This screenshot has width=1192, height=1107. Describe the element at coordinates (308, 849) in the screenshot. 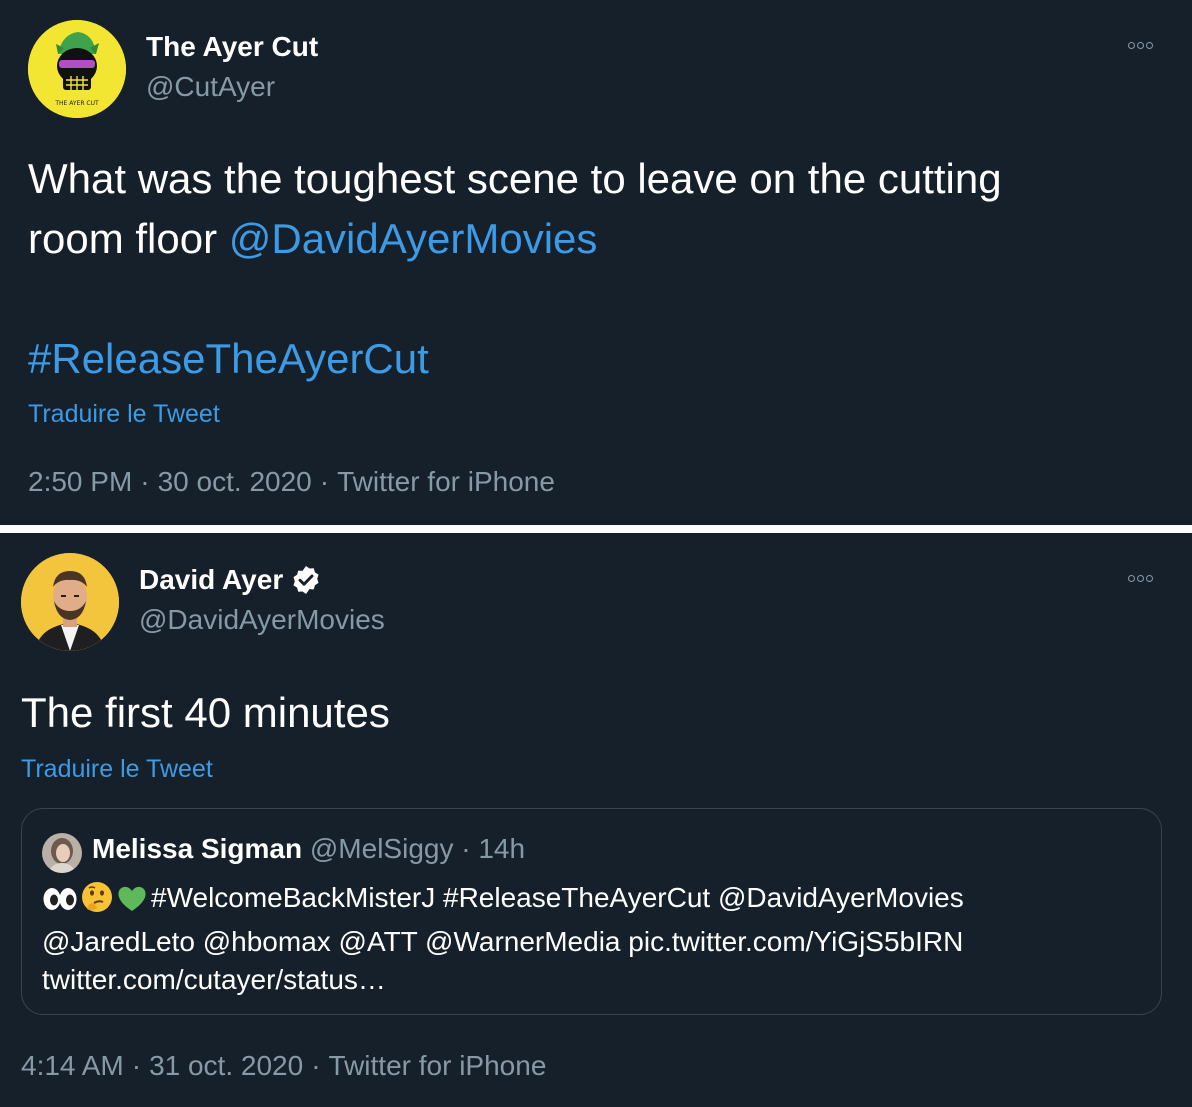

I see `quoted-tweet-header: Melissa Sigman @MelSiggy · 14h` at that location.